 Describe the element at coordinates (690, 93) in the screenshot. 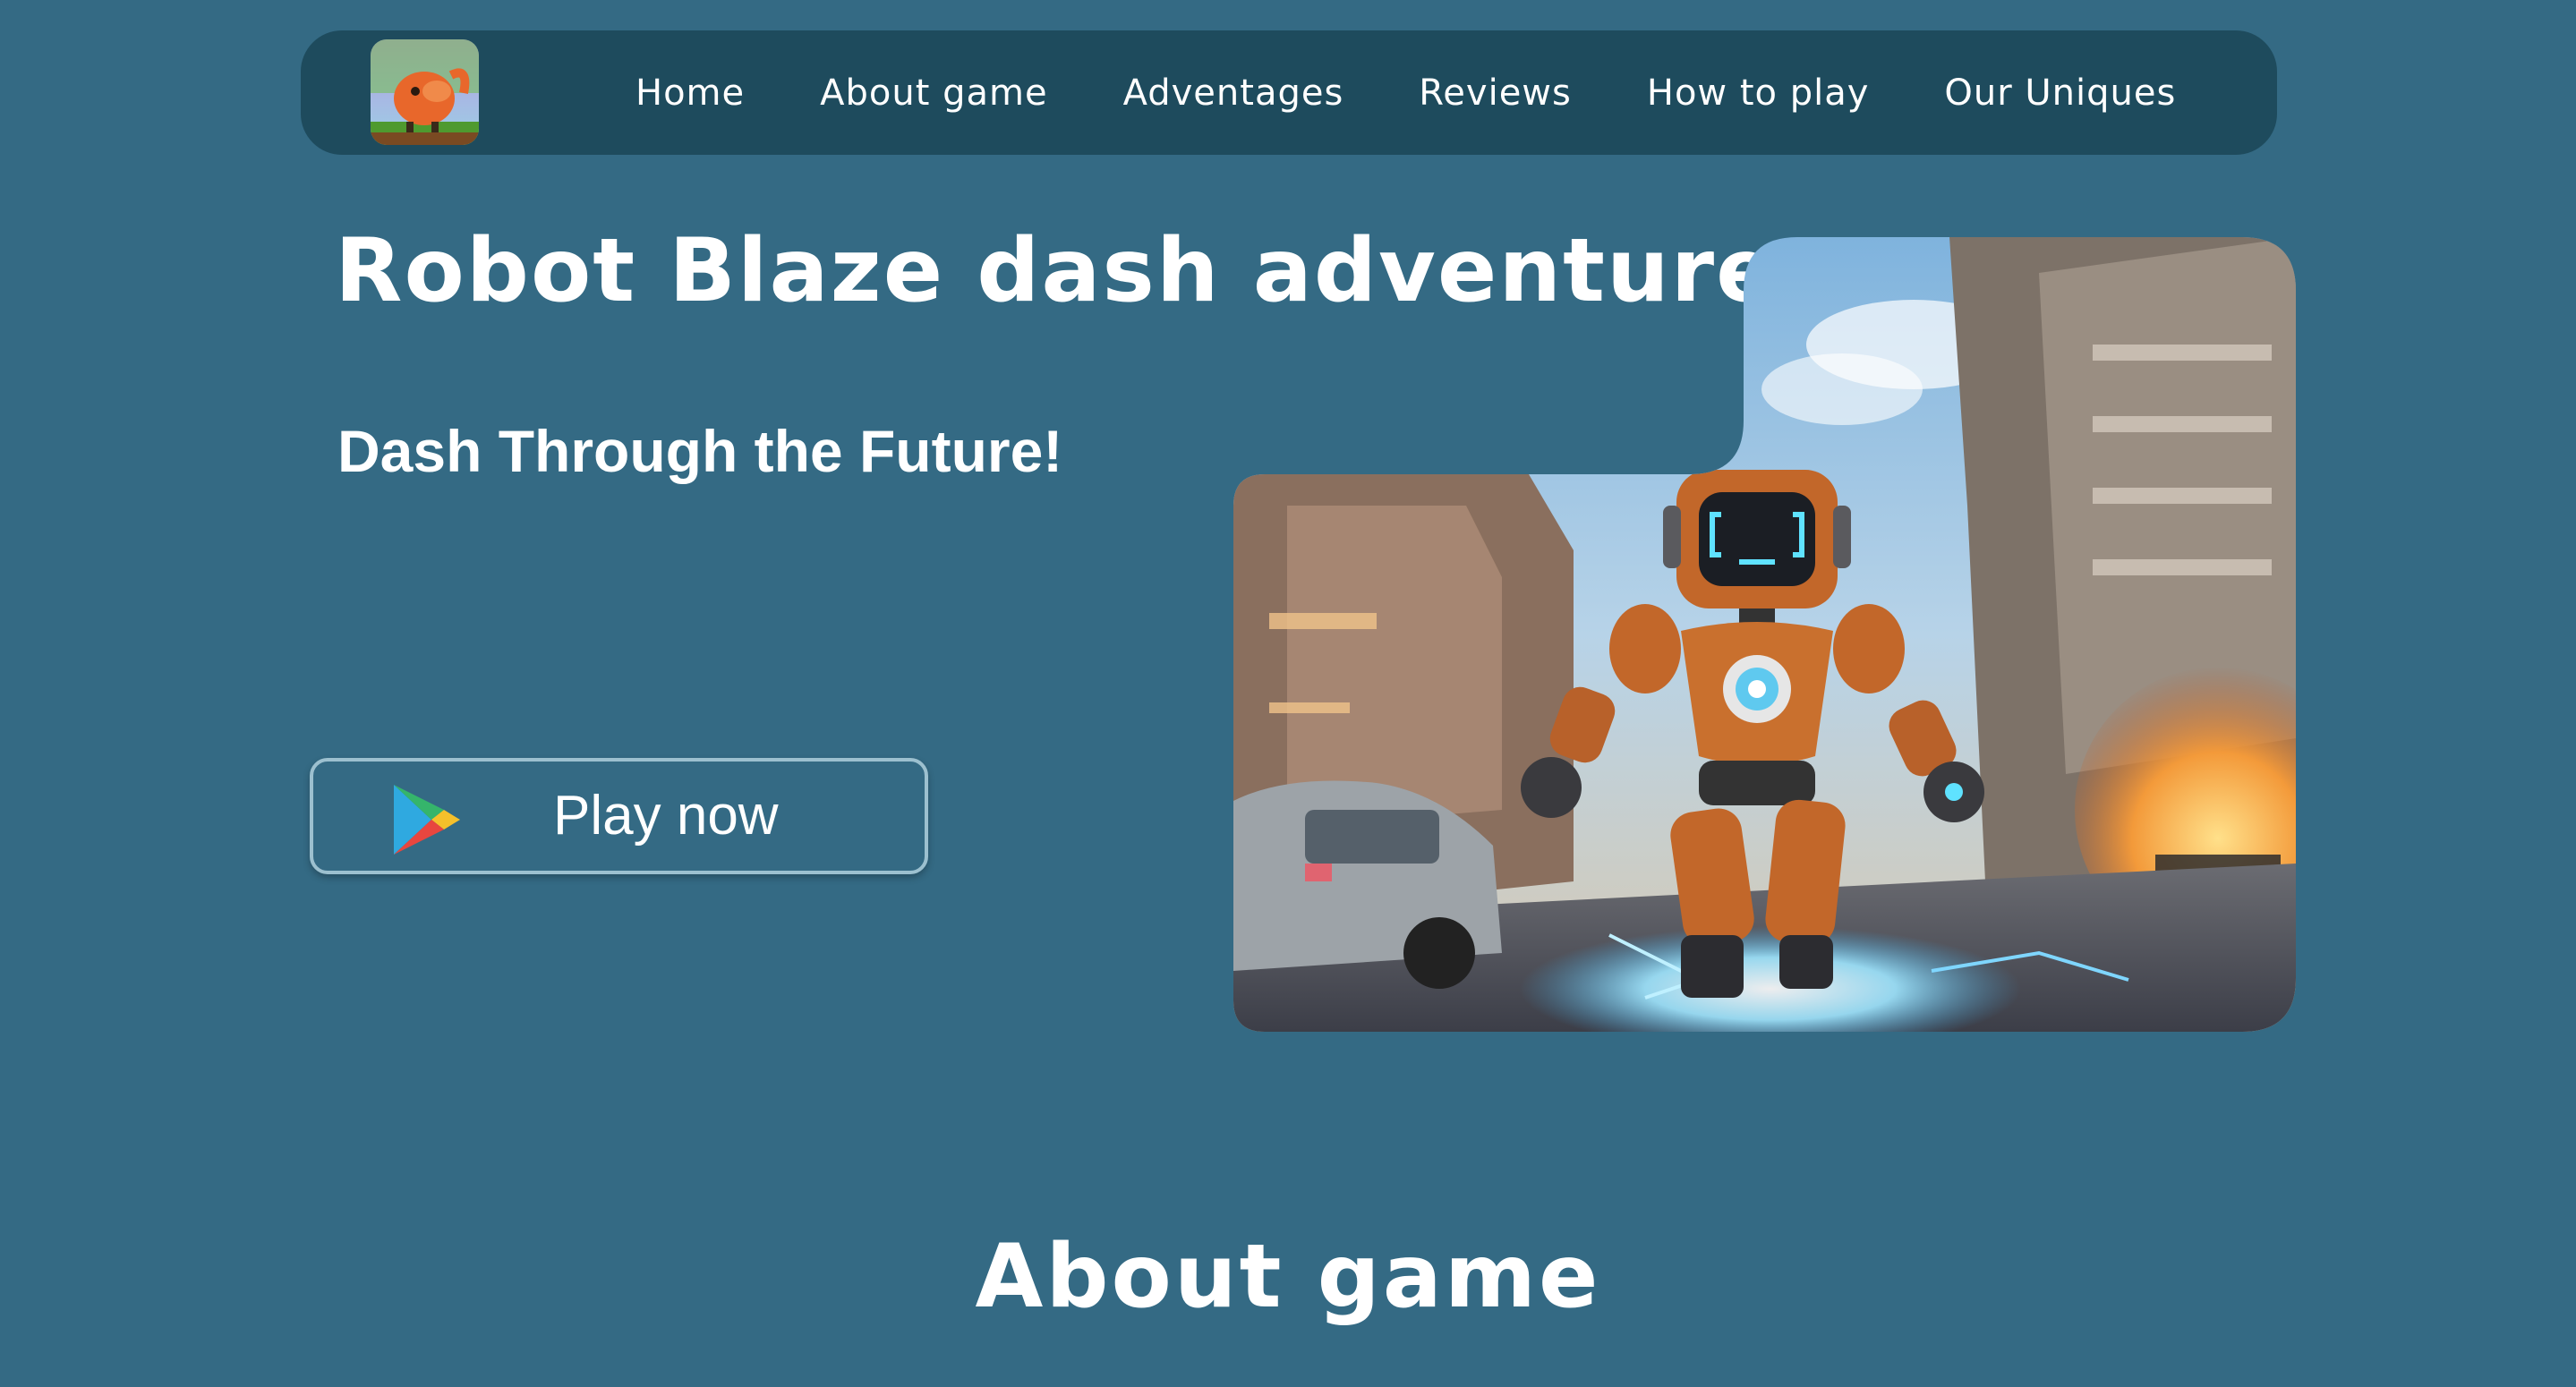

I see `nav-link-home: Home` at that location.